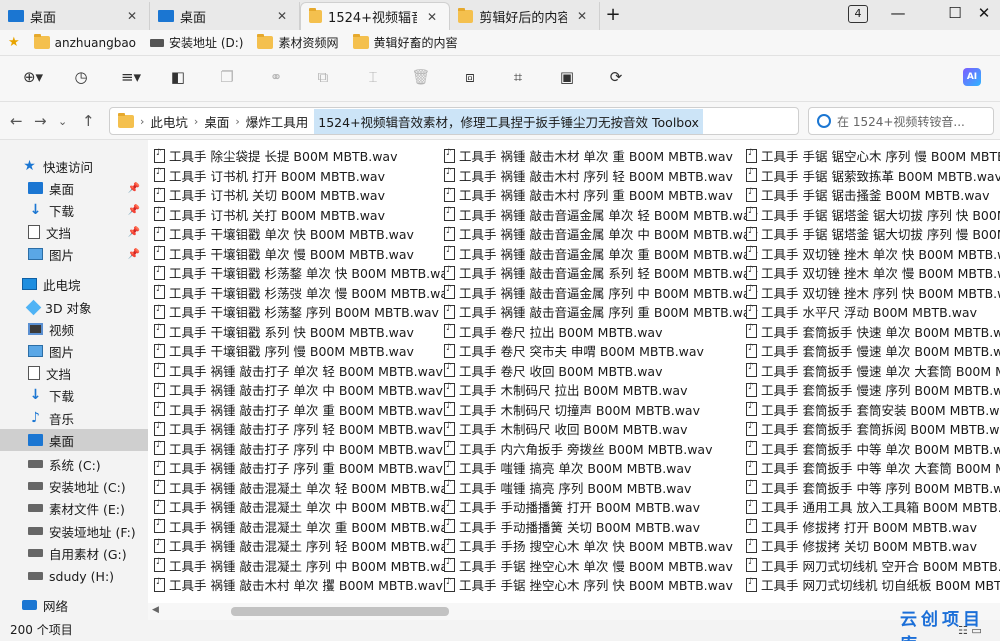 The image size is (1000, 641). What do you see at coordinates (601, 390) in the screenshot?
I see `file-item: 工具手 木制码尺 拉出 B00M MBTB.wav` at bounding box center [601, 390].